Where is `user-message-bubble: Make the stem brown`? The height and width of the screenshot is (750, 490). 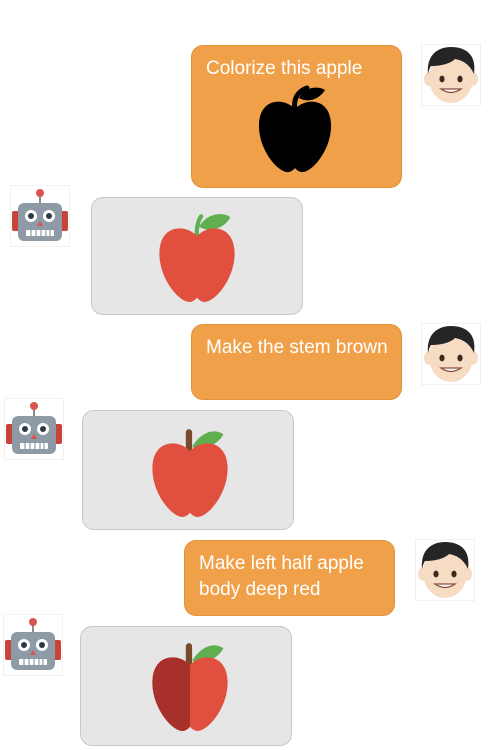 user-message-bubble: Make the stem brown is located at coordinates (296, 362).